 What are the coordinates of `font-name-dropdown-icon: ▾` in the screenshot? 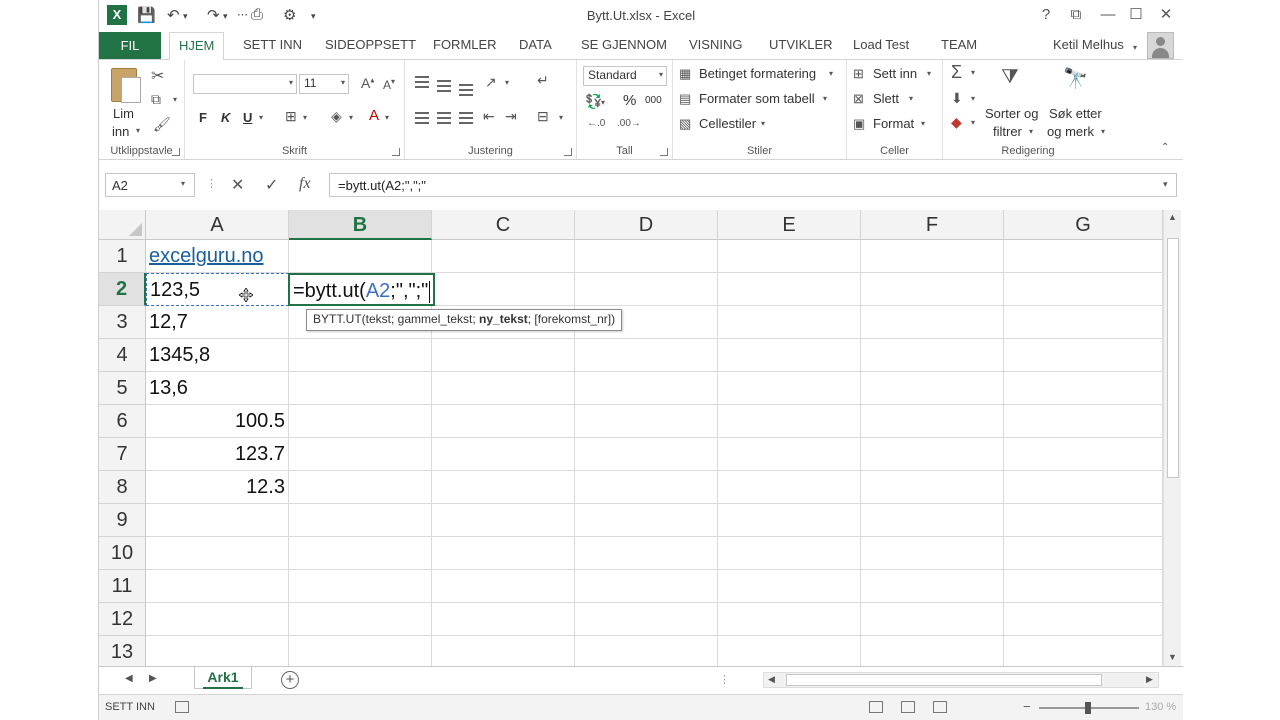 It's located at (291, 82).